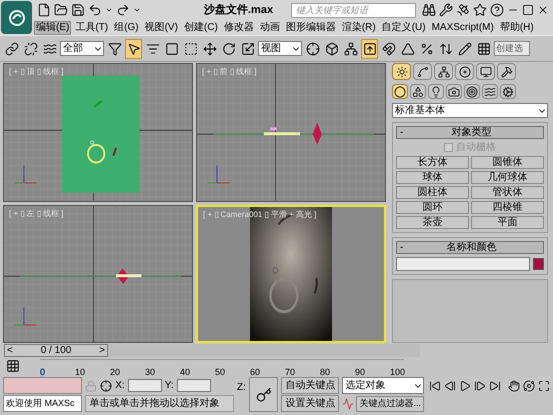  Describe the element at coordinates (464, 386) in the screenshot. I see `play-icon` at that location.